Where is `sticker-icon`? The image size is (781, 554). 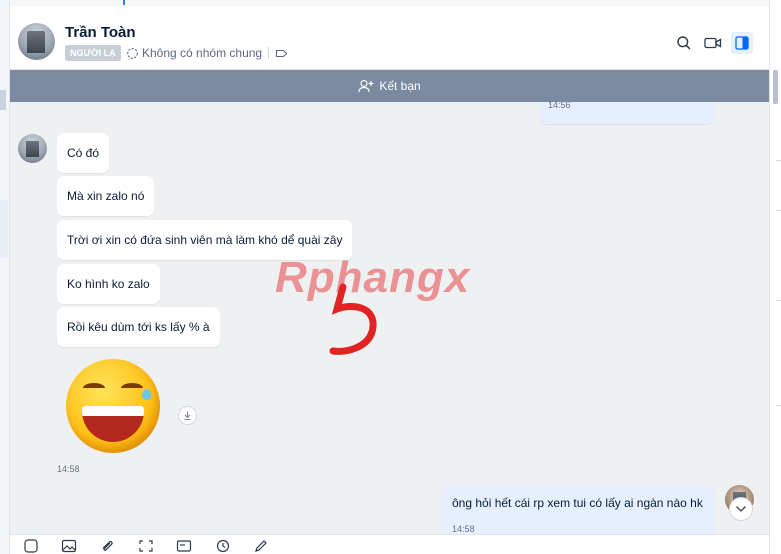 sticker-icon is located at coordinates (31, 546).